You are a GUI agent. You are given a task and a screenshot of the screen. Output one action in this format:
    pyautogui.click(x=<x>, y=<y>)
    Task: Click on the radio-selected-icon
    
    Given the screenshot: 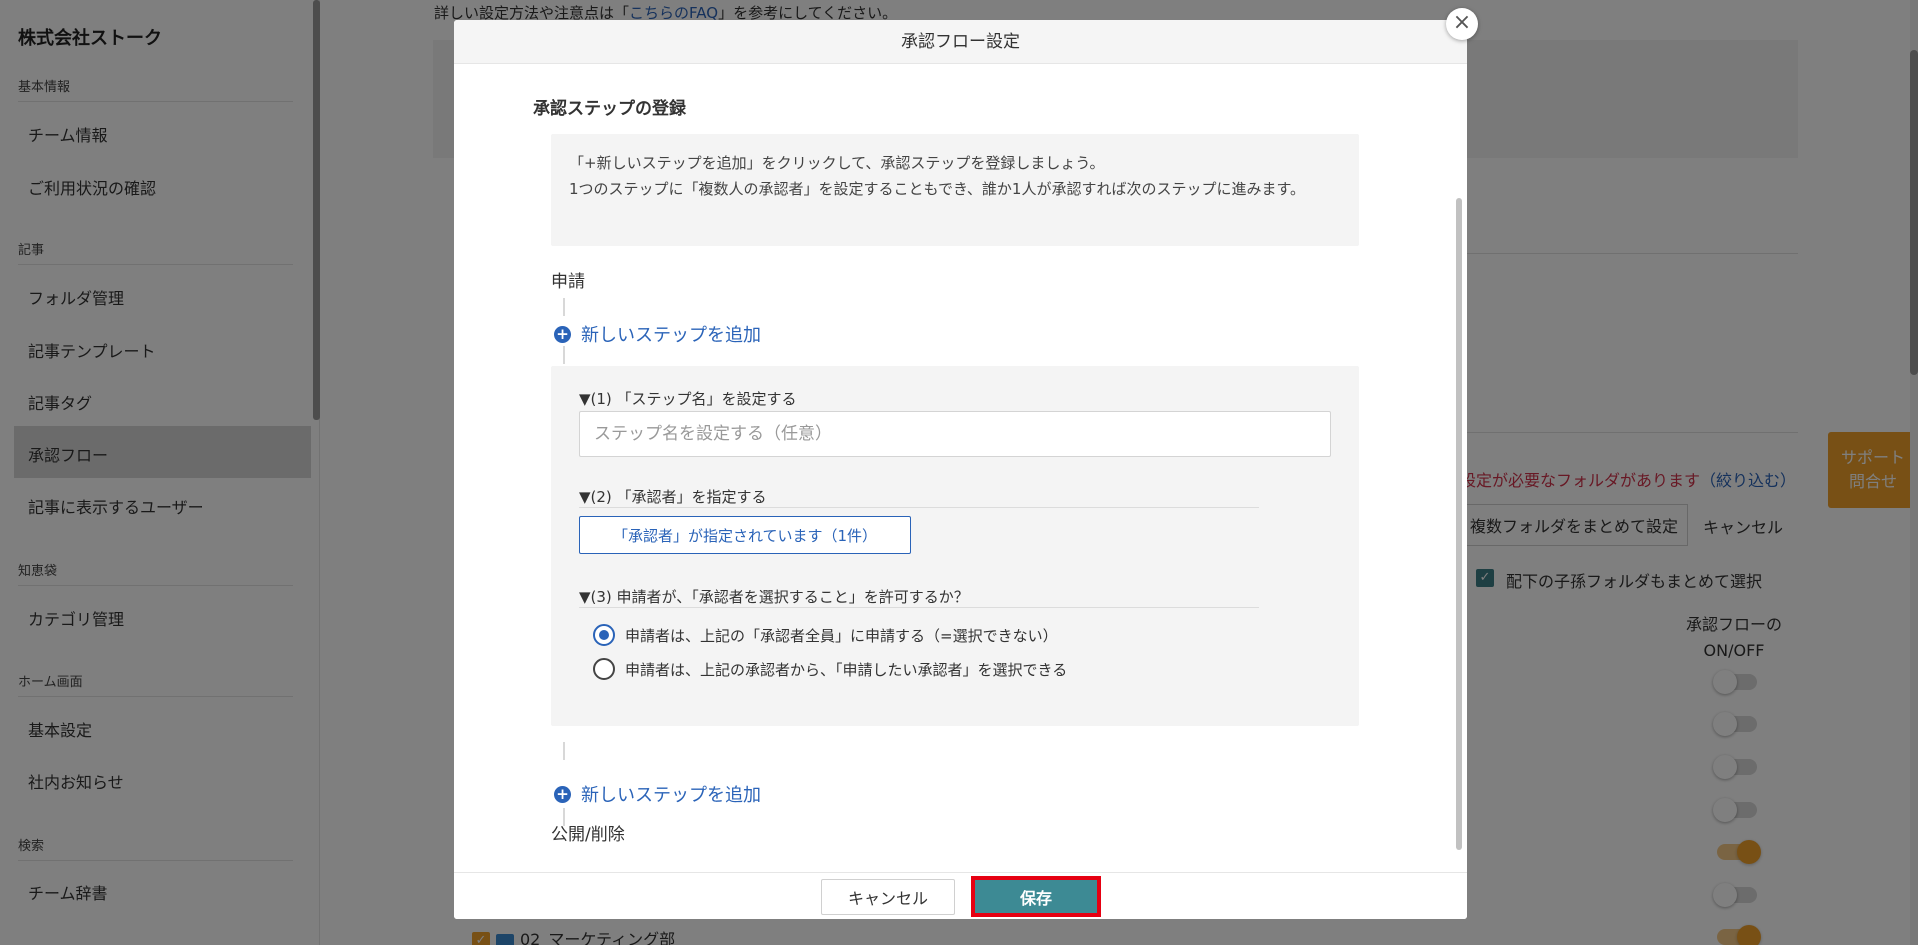 What is the action you would take?
    pyautogui.click(x=604, y=635)
    